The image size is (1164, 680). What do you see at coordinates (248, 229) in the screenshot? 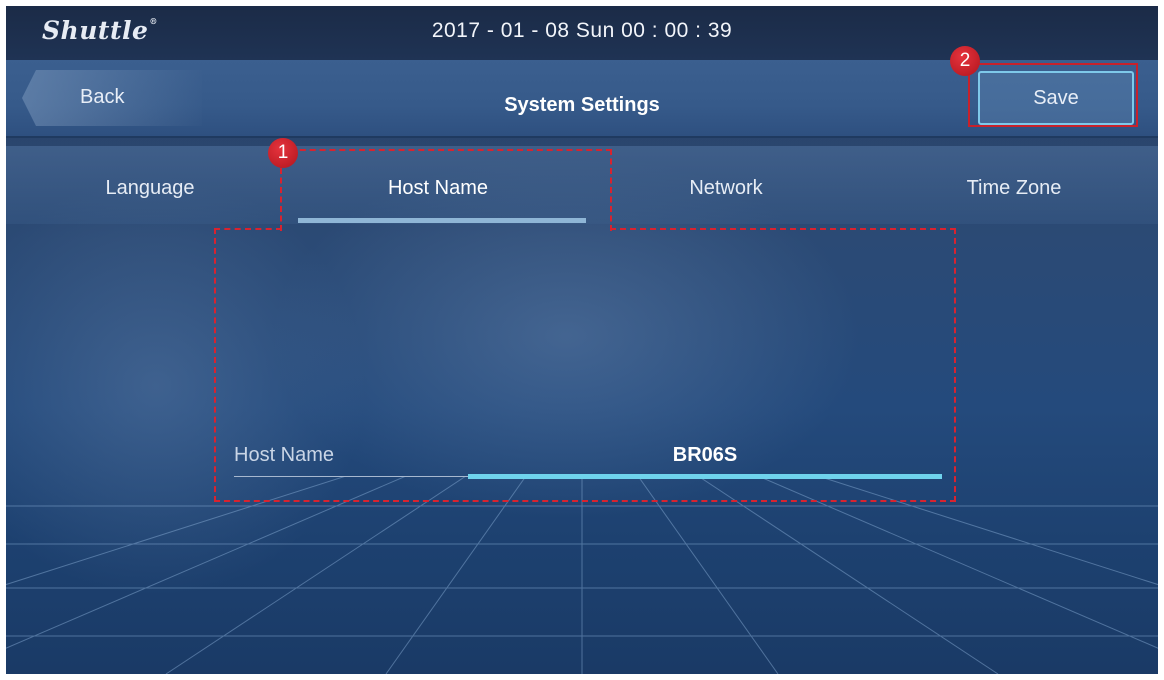
I see `annotation-1-connector-left` at bounding box center [248, 229].